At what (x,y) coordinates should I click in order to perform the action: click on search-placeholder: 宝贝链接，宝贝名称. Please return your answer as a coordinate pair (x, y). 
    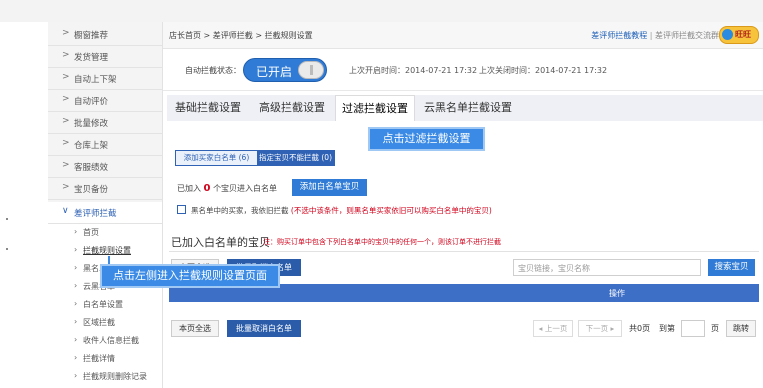
    Looking at the image, I should click on (554, 268).